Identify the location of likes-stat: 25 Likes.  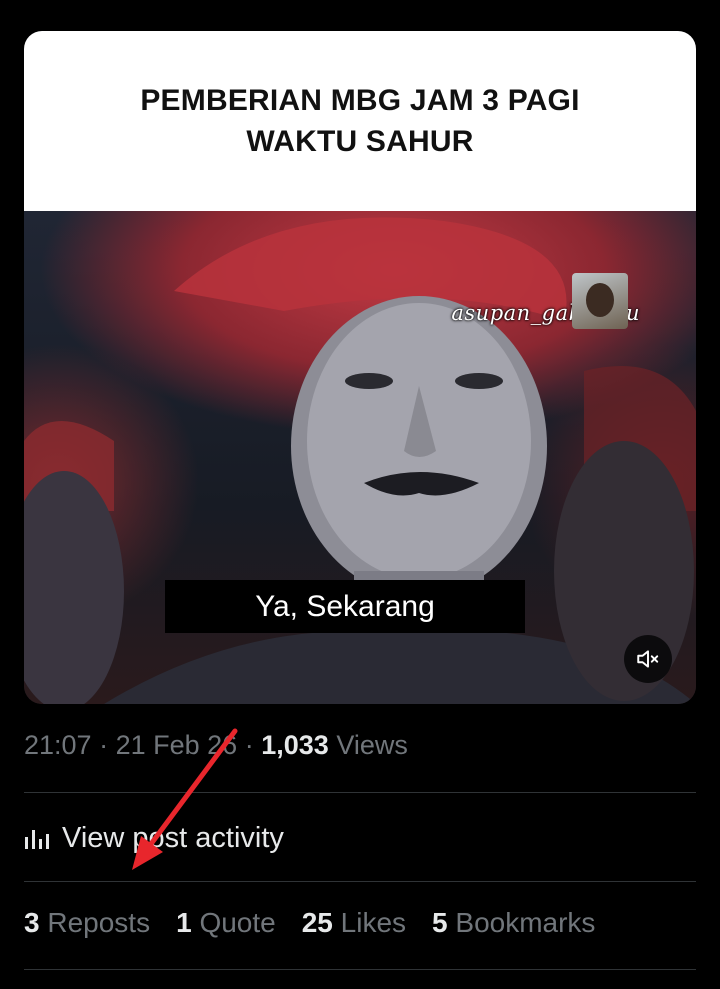
(354, 923).